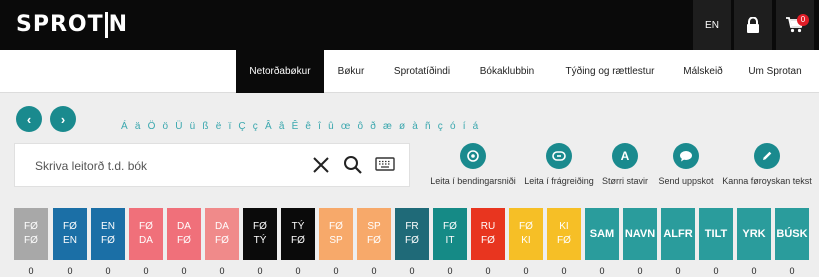  Describe the element at coordinates (712, 25) in the screenshot. I see `language-button: EN` at that location.